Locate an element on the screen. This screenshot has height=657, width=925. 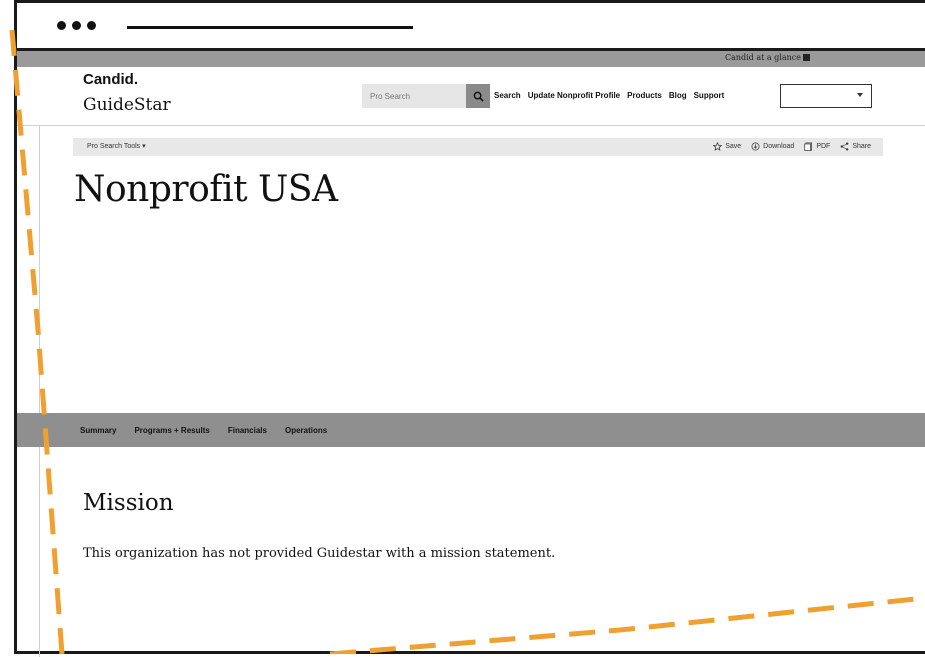
tab-operations: Operations is located at coordinates (306, 430).